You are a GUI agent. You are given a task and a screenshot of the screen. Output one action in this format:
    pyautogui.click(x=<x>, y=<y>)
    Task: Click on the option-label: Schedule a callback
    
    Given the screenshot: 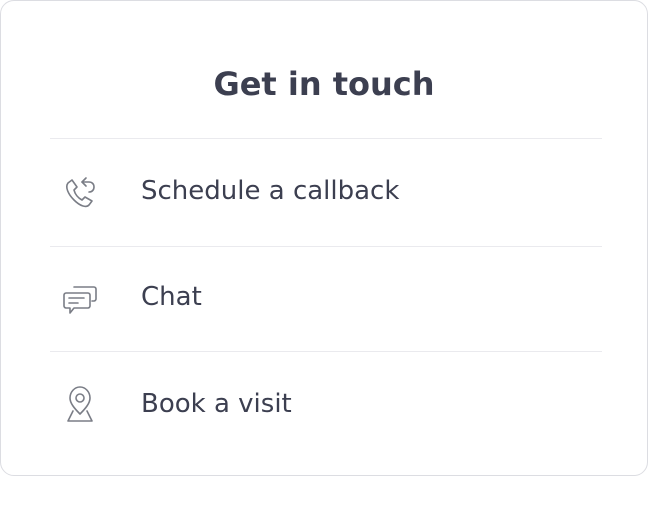 What is the action you would take?
    pyautogui.click(x=270, y=191)
    